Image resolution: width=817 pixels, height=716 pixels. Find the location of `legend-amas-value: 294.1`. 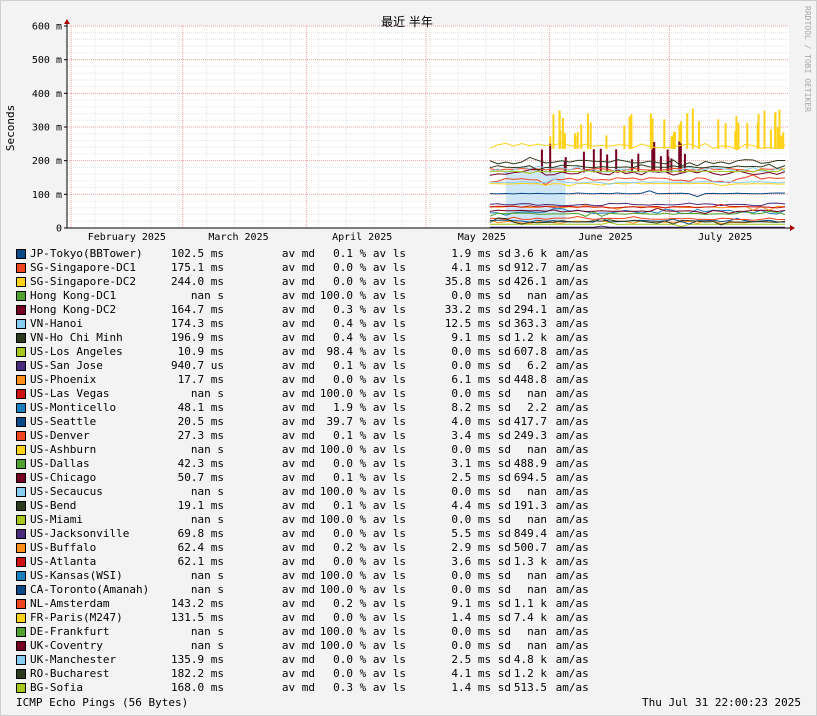

legend-amas-value: 294.1 is located at coordinates (530, 309).